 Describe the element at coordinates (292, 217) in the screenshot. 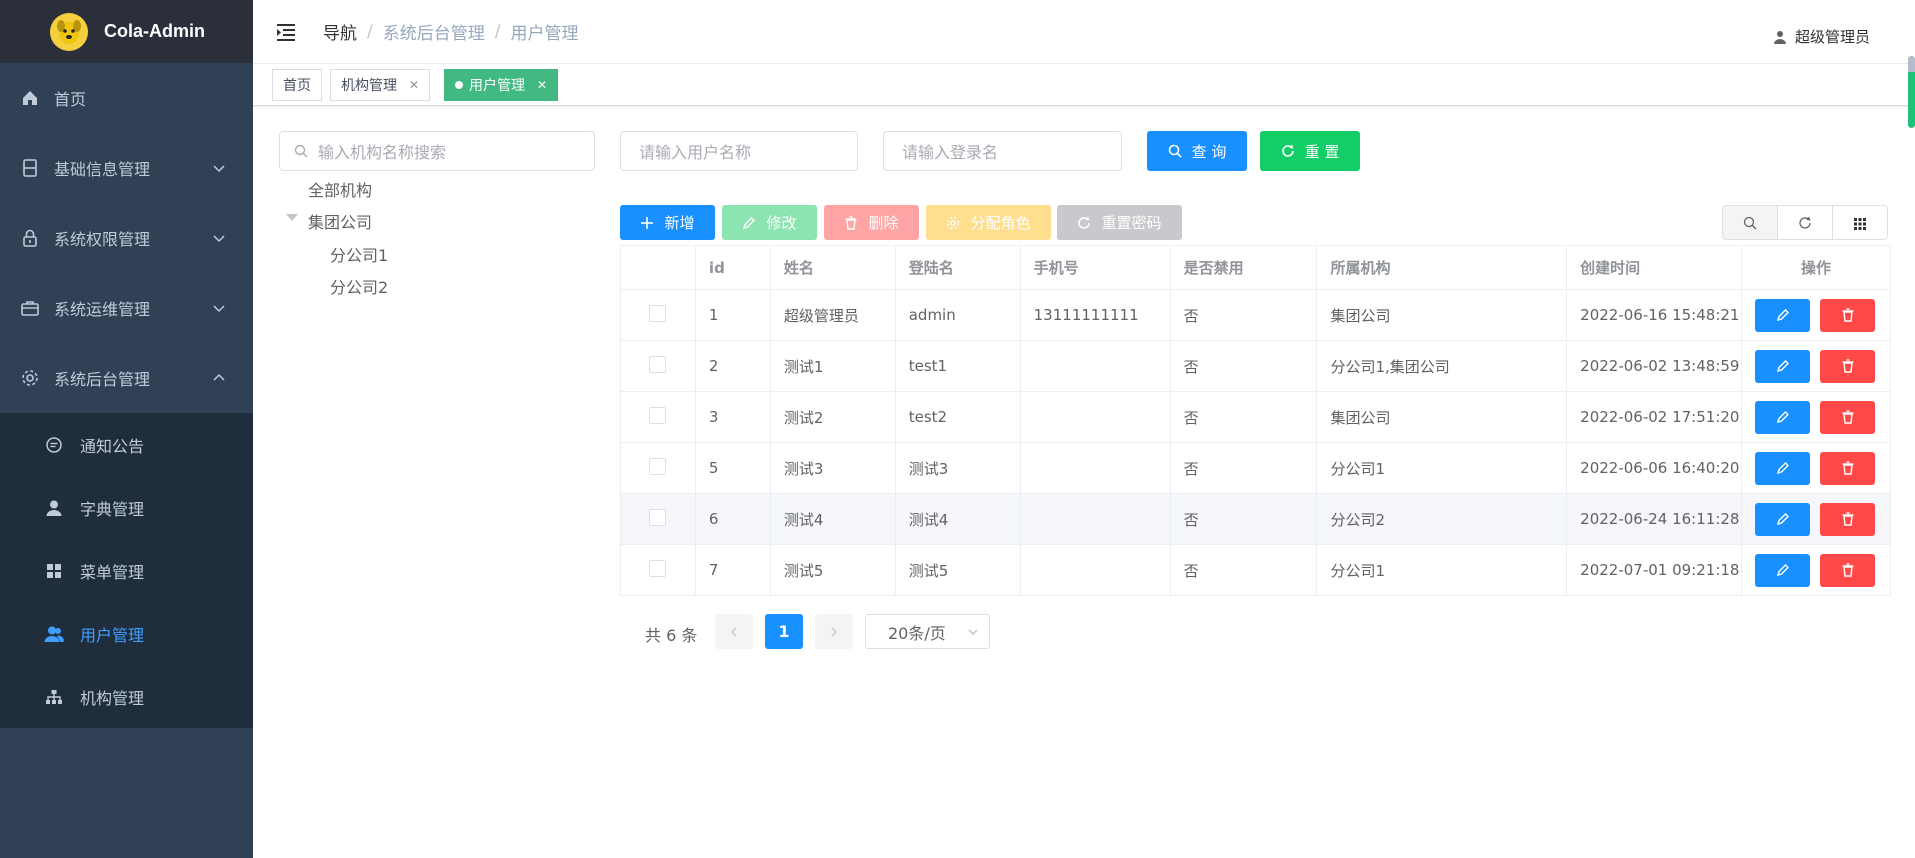

I see `caret-down-icon` at that location.